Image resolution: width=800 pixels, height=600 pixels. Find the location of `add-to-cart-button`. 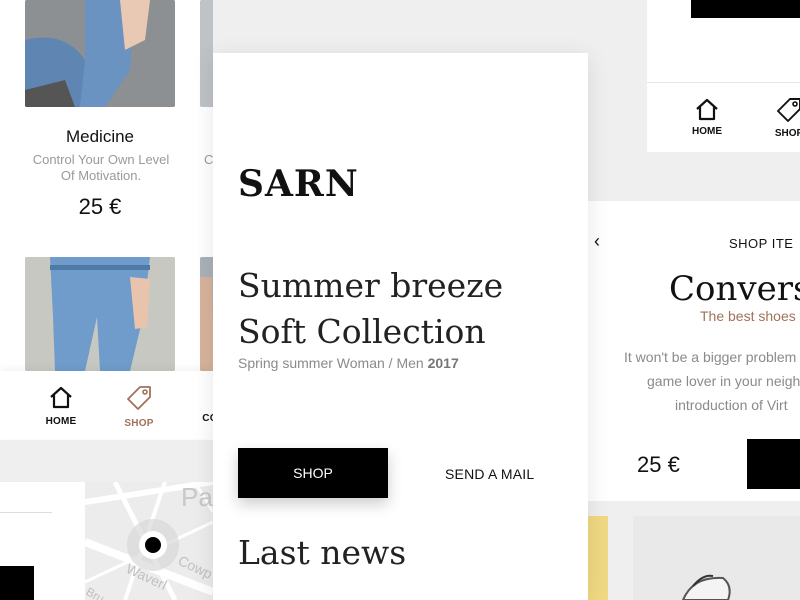

add-to-cart-button is located at coordinates (773, 464).